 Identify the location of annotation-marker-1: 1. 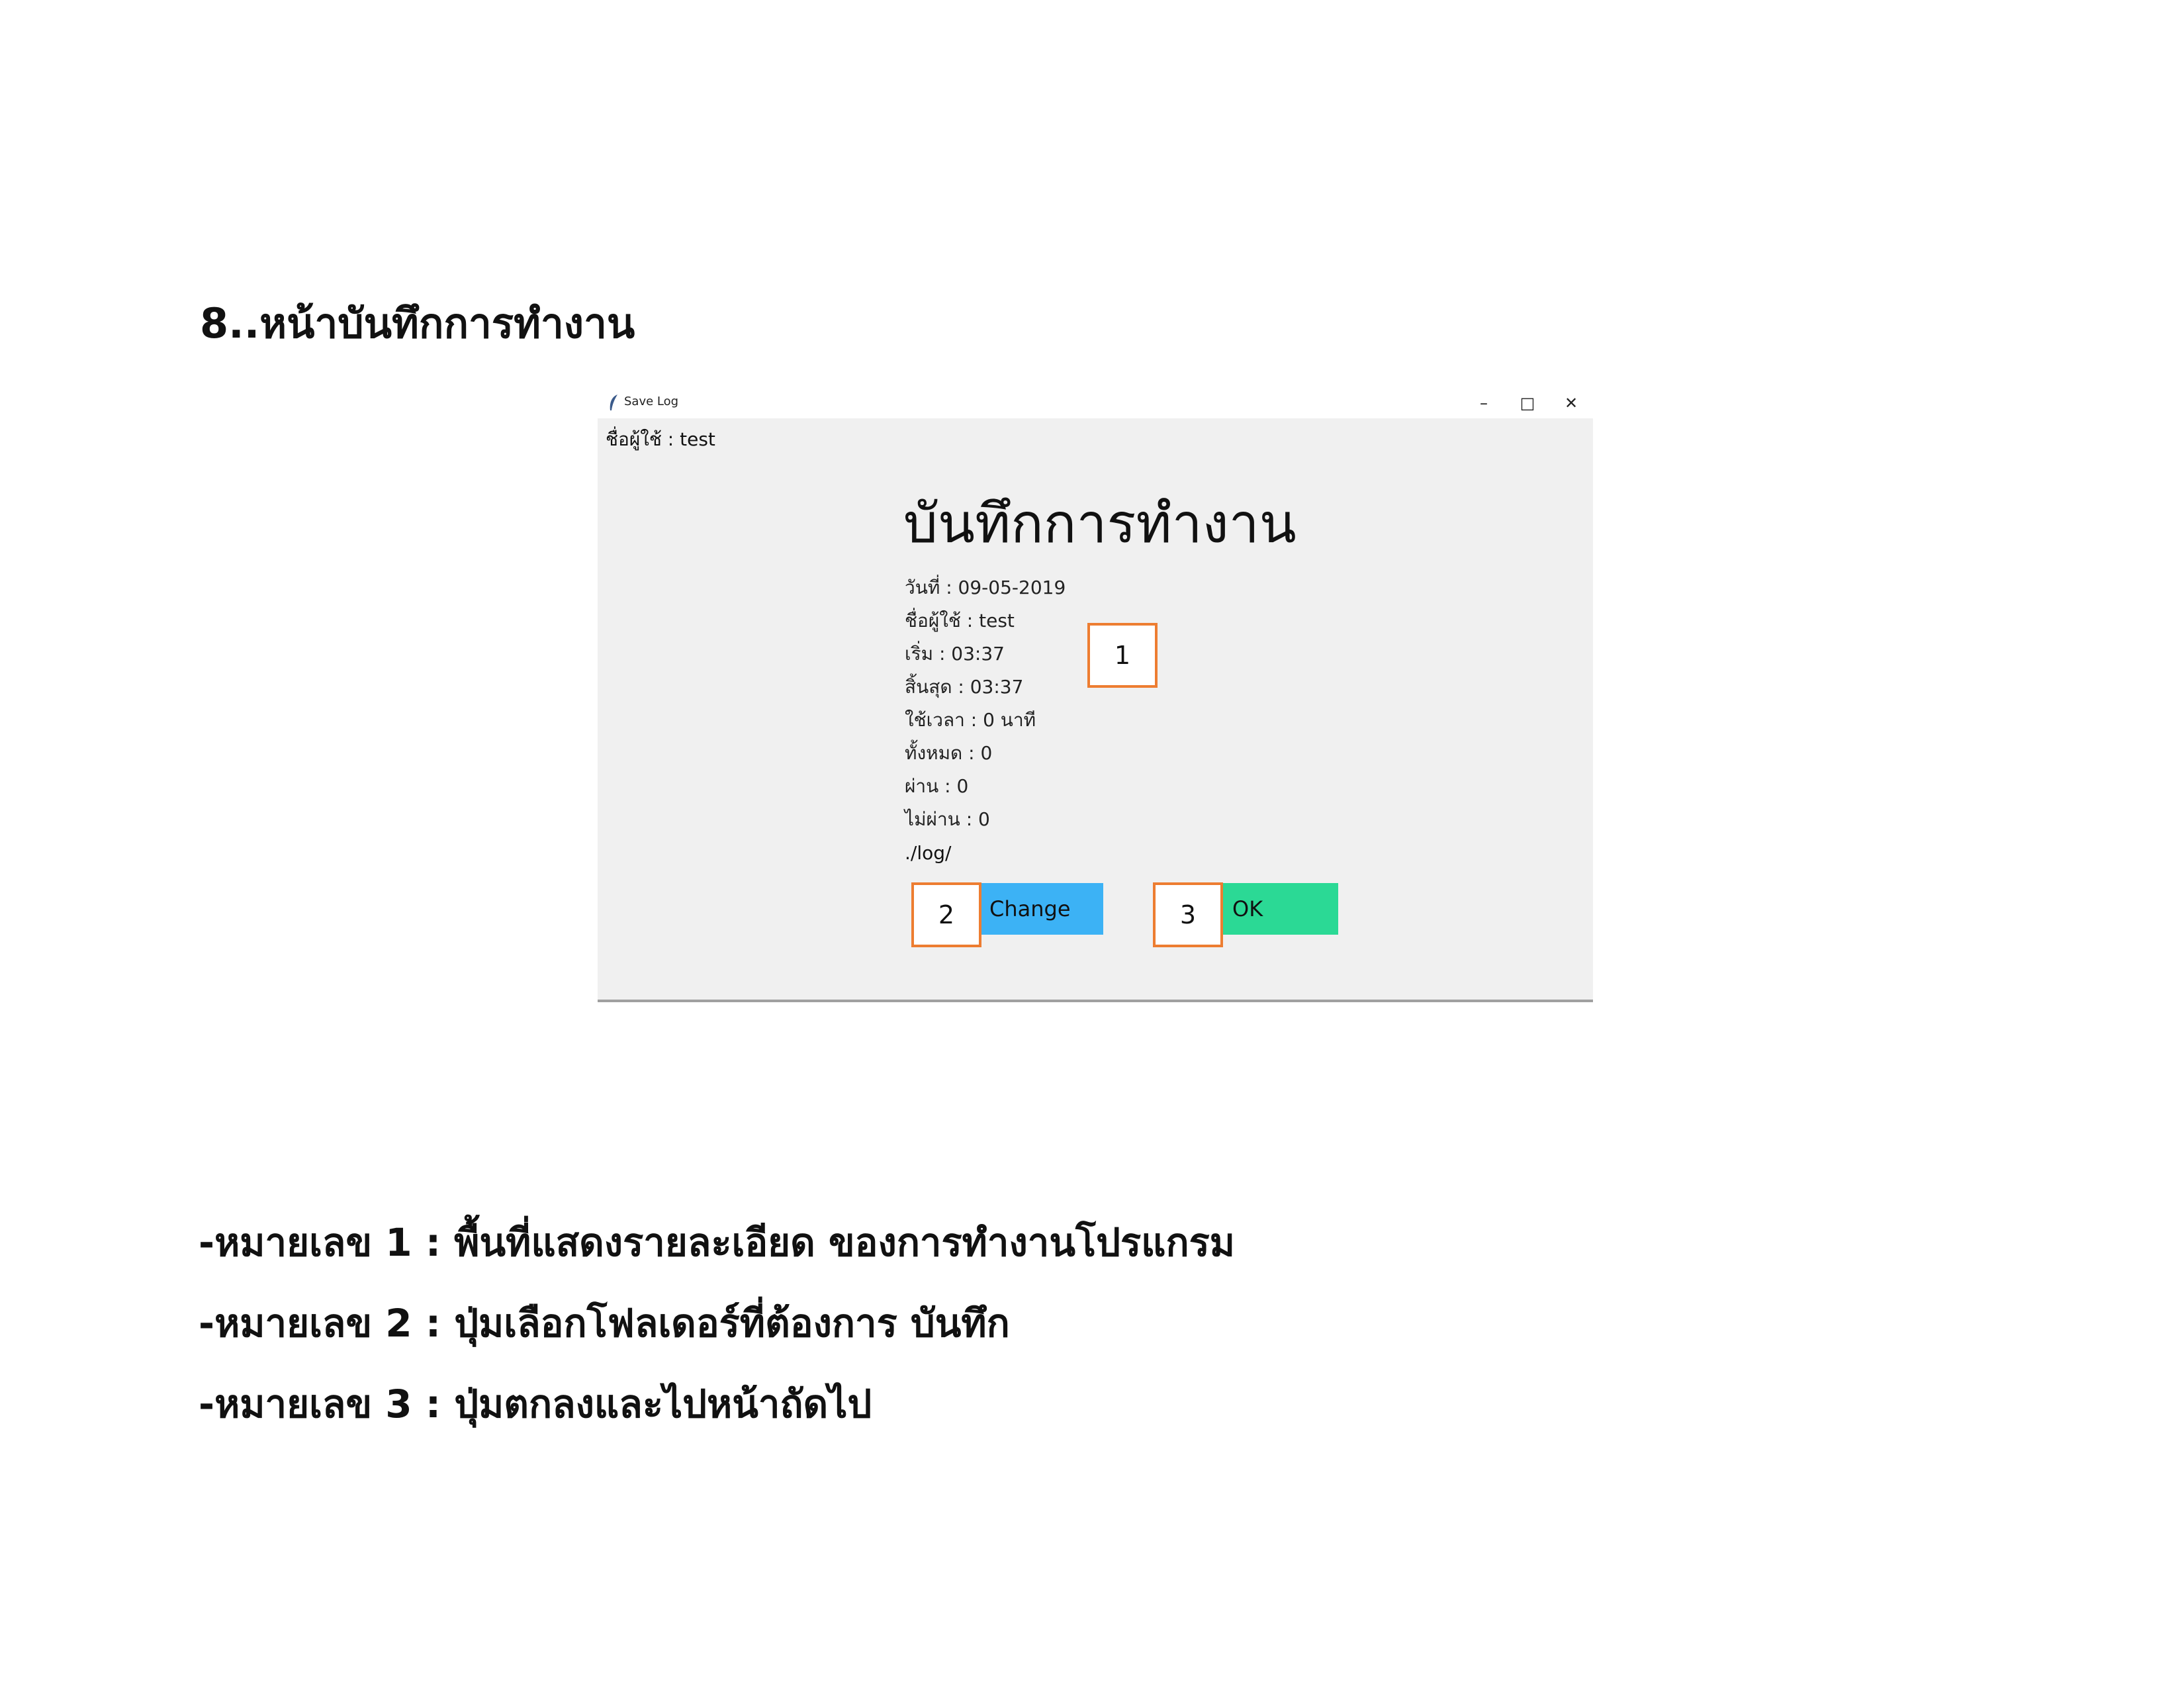
(1122, 655).